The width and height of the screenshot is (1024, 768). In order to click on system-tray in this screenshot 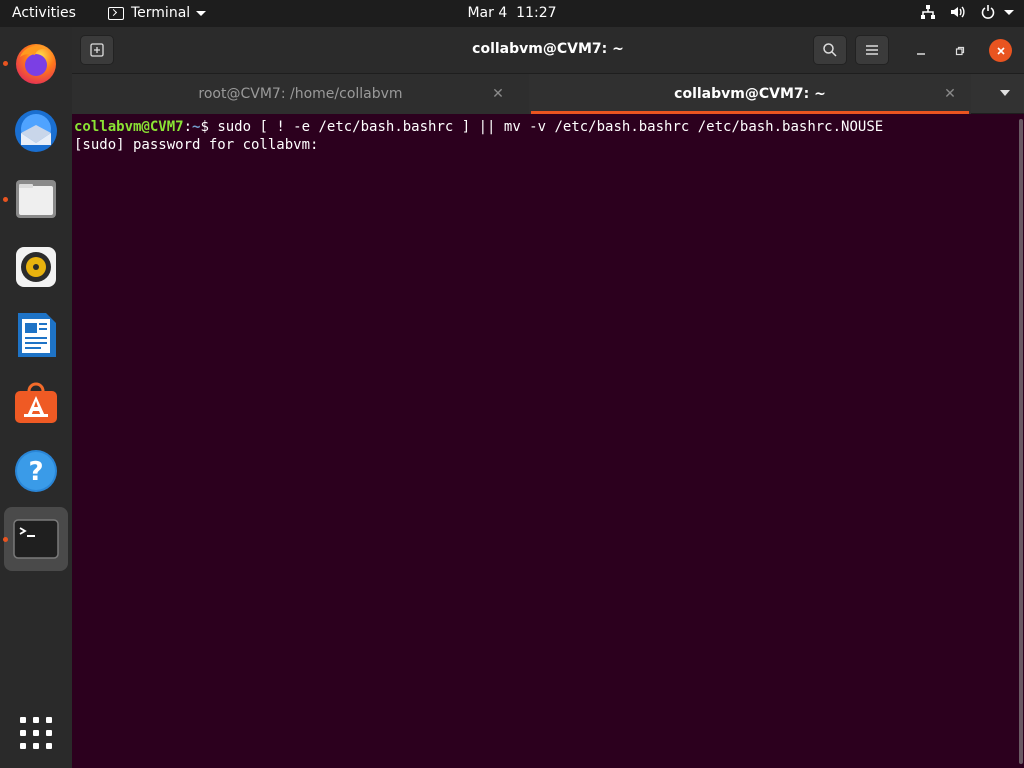, I will do `click(967, 12)`.